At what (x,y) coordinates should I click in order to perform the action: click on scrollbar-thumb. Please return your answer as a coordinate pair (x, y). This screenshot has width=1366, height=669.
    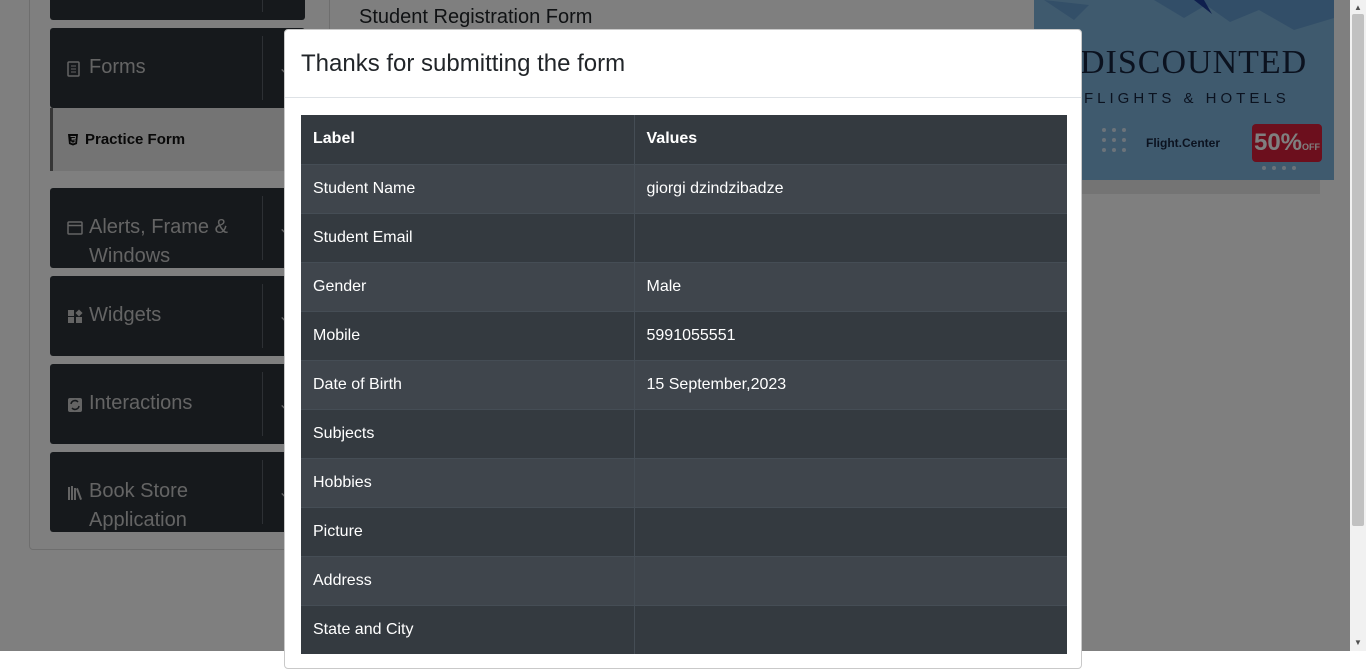
    Looking at the image, I should click on (1358, 270).